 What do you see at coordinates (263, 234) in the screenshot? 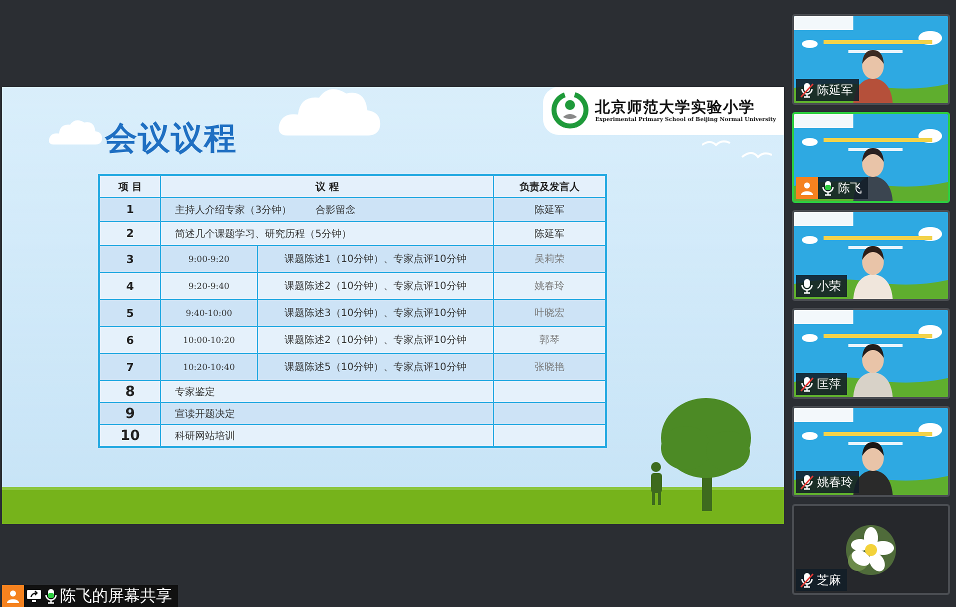
I see `table-cell-text: 简述几个课题学习、研究历程（5分钟）` at bounding box center [263, 234].